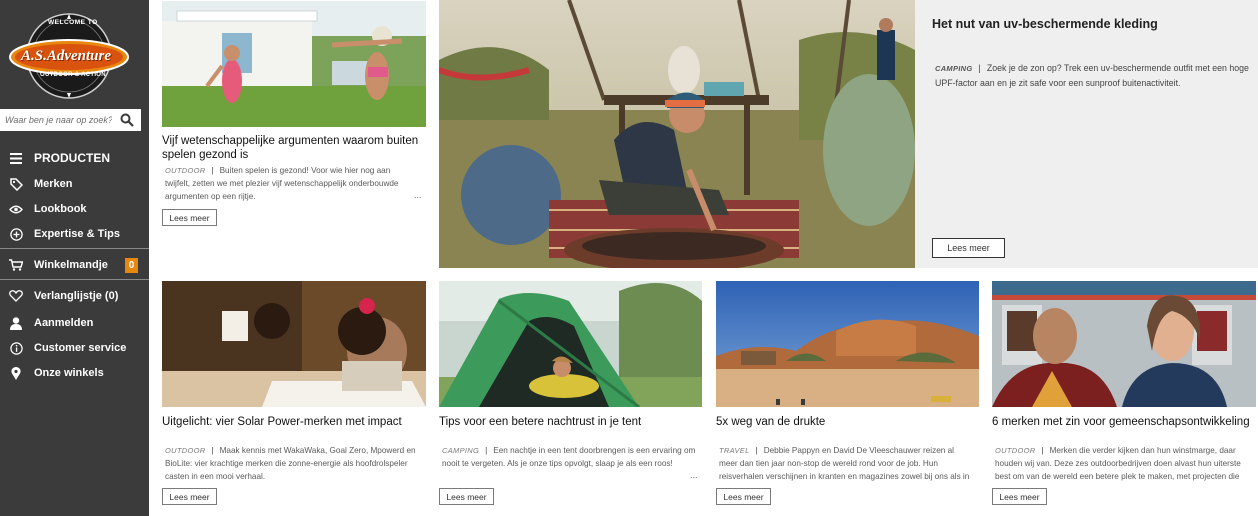  Describe the element at coordinates (954, 68) in the screenshot. I see `featured-category: CAMPING` at that location.